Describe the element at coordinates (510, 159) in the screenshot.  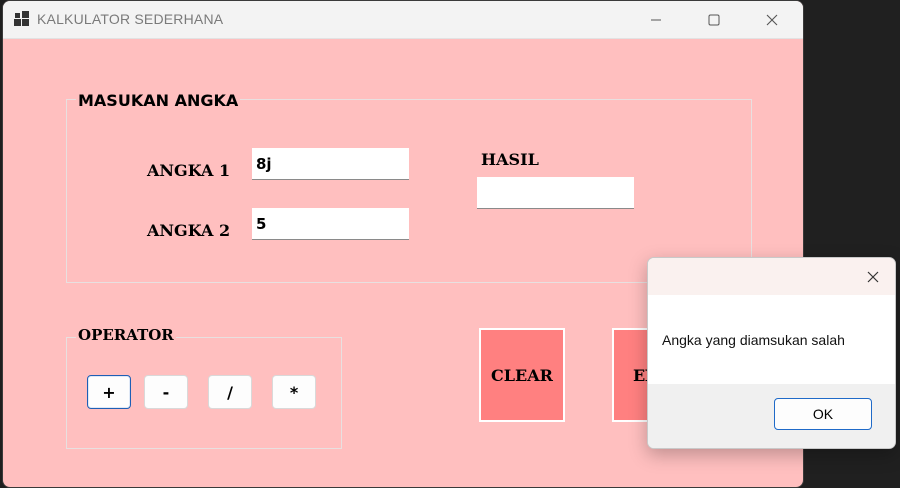
I see `hasil-label: HASIL` at that location.